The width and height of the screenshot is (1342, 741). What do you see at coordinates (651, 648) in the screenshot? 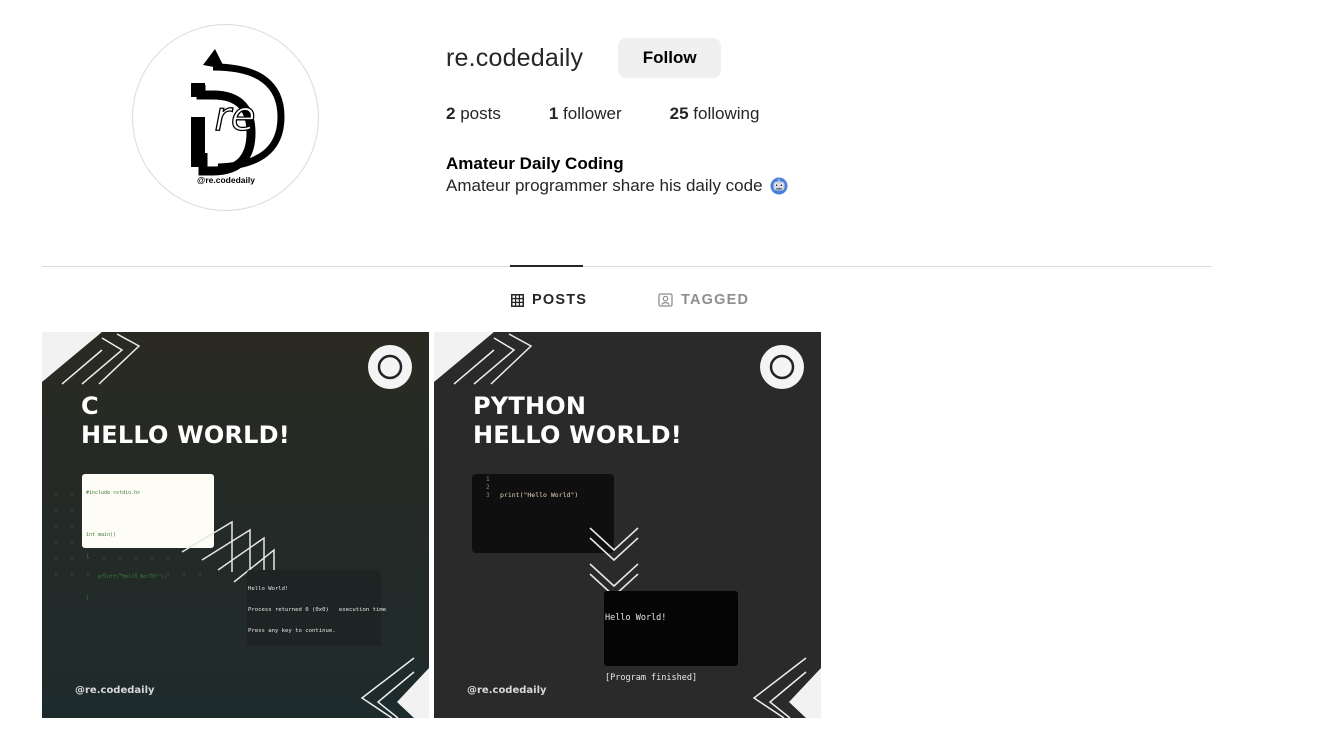
I see `terminal-output: Hello World! [Program finished]` at bounding box center [651, 648].